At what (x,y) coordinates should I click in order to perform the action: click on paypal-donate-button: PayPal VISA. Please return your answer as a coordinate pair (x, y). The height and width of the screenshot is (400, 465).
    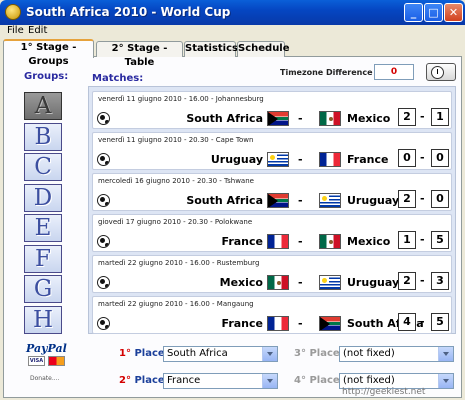
    Looking at the image, I should click on (47, 356).